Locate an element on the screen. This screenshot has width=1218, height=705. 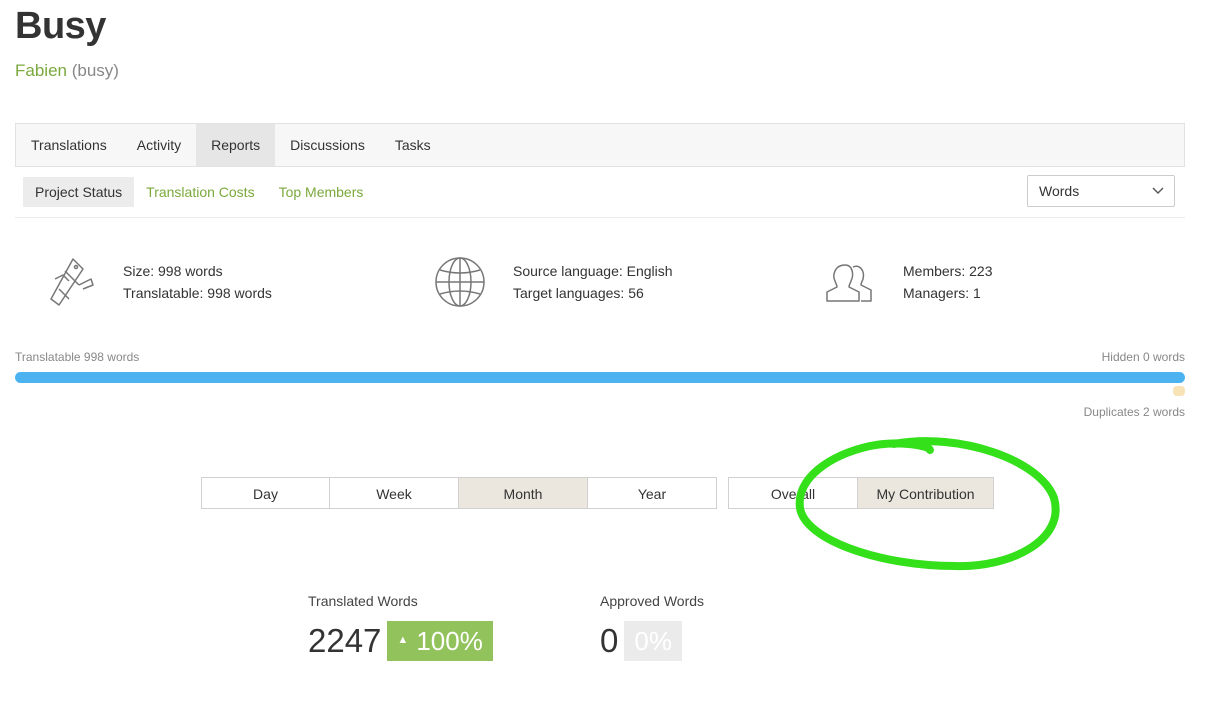
approved-change-value: 0% is located at coordinates (653, 641).